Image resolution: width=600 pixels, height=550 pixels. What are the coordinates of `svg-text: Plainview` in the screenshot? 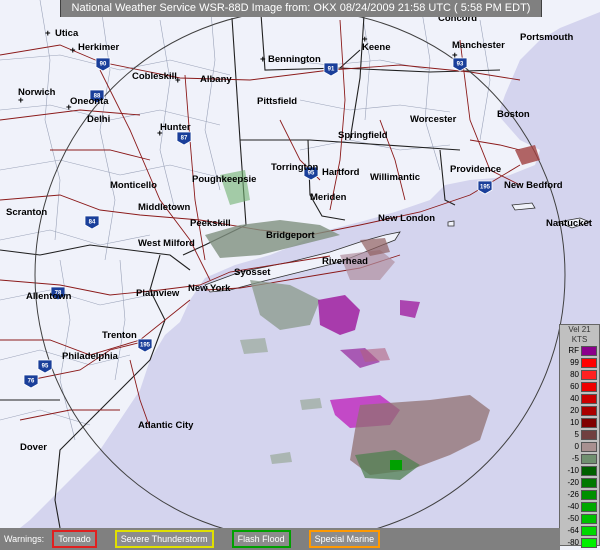 It's located at (158, 293).